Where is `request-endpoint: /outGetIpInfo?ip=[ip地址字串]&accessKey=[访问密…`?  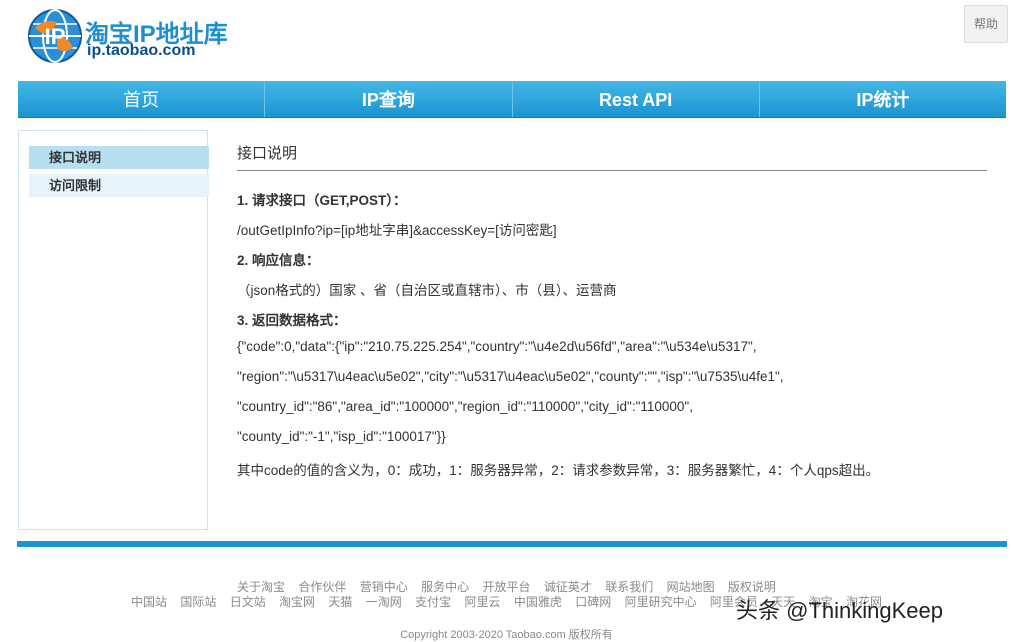
request-endpoint: /outGetIpInfo?ip=[ip地址字串]&accessKey=[访问密… is located at coordinates (397, 230).